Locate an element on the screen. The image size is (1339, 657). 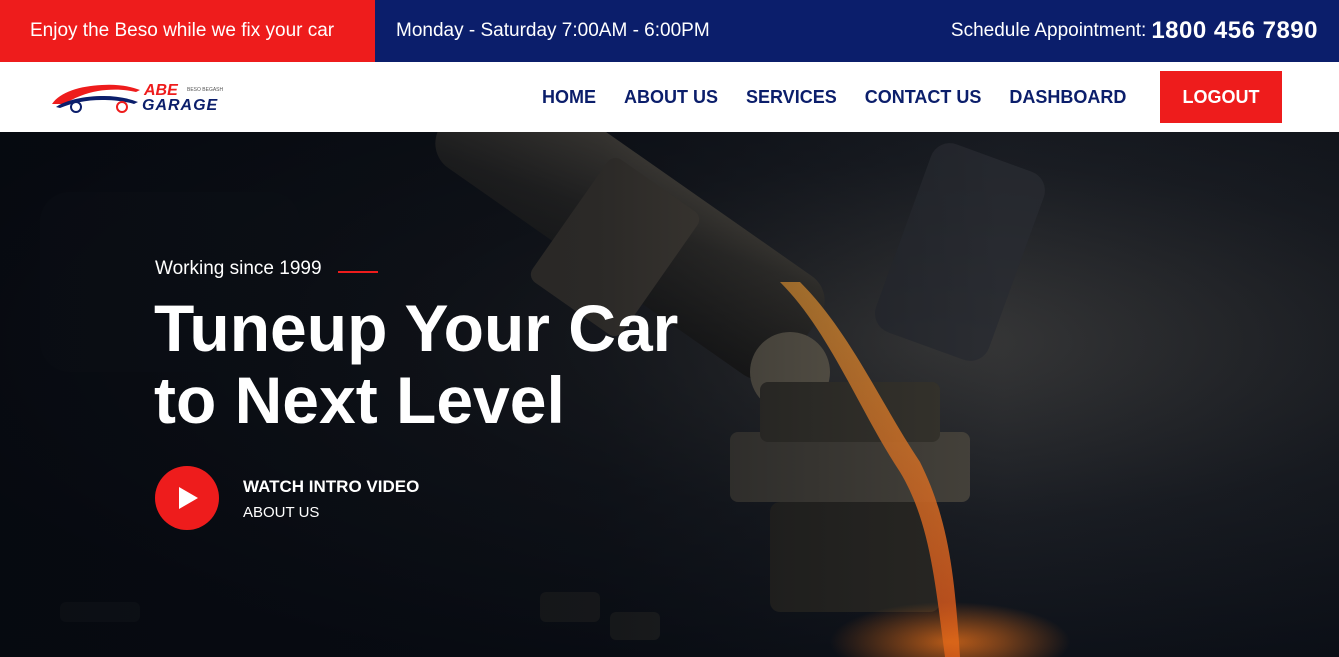
play-video-button is located at coordinates (187, 498).